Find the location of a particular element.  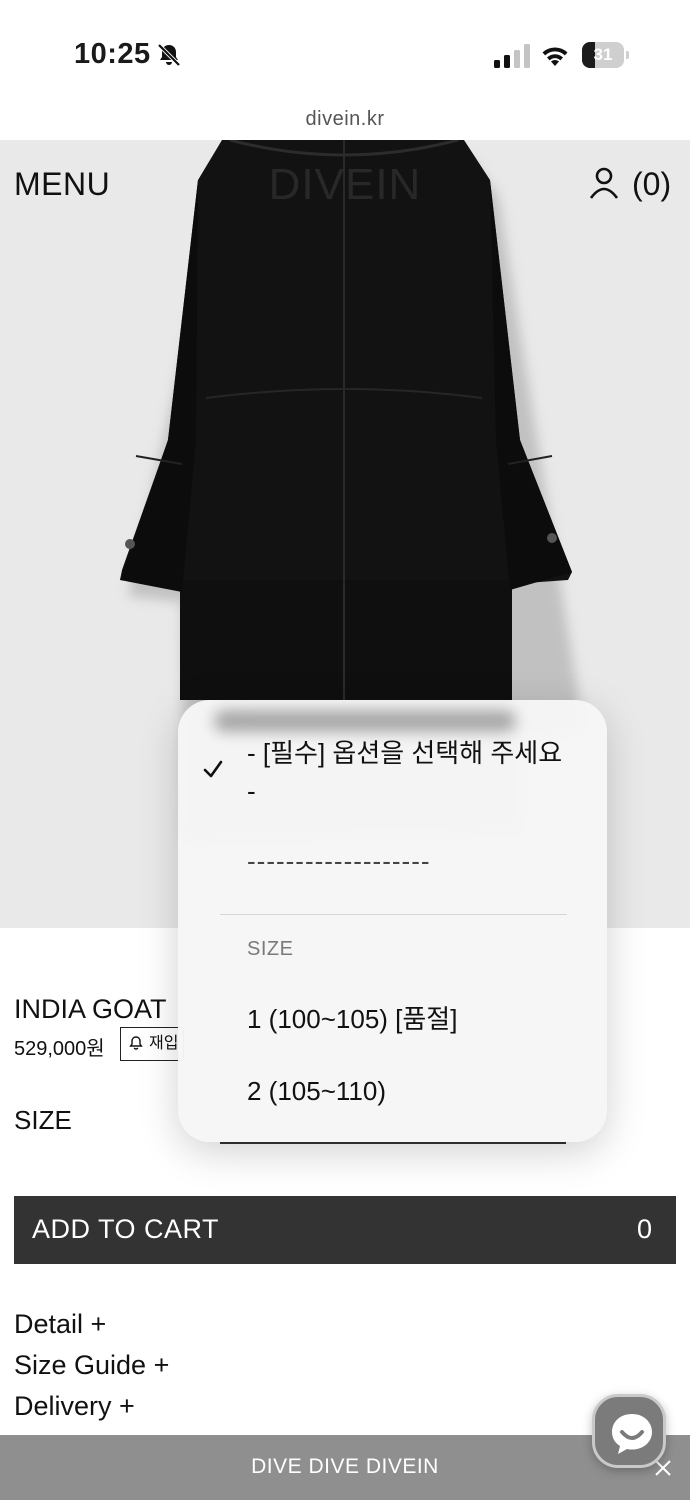

battery-indicator: 31 is located at coordinates (606, 55).